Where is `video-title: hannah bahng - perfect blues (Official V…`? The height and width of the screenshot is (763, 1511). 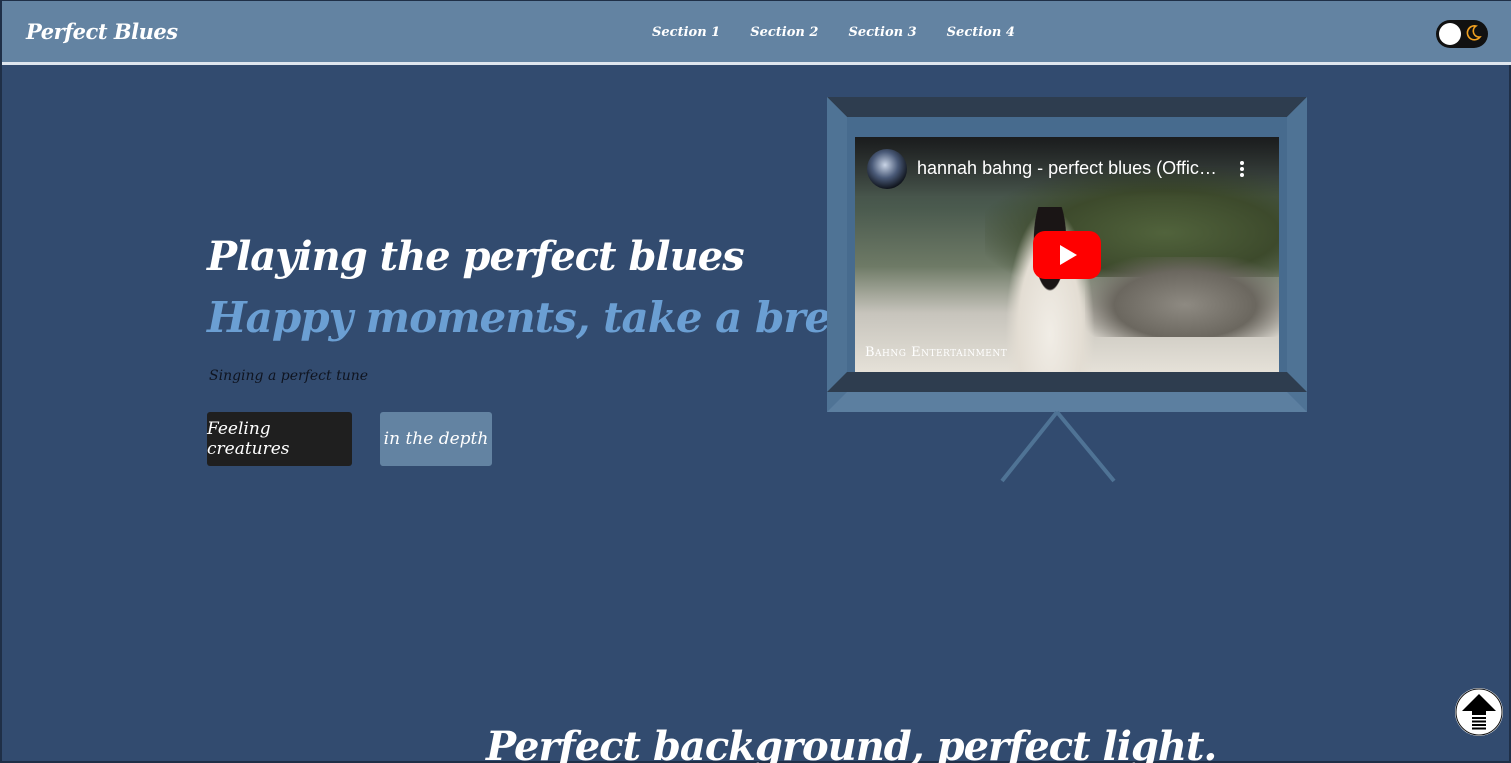 video-title: hannah bahng - perfect blues (Official V… is located at coordinates (1067, 168).